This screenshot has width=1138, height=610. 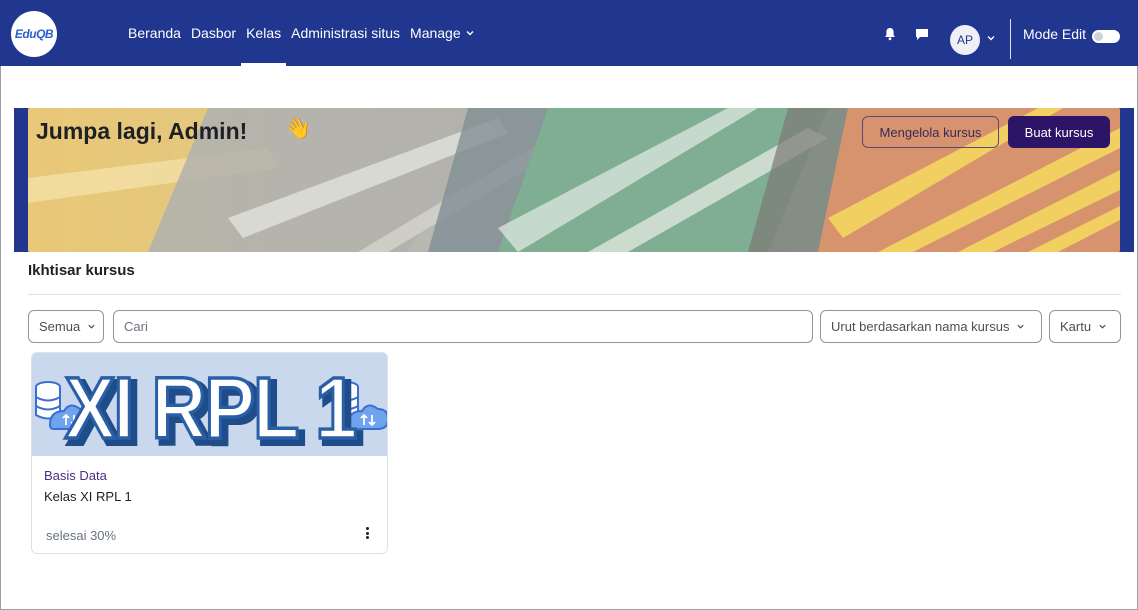 What do you see at coordinates (1098, 36) in the screenshot?
I see `toggle-knob` at bounding box center [1098, 36].